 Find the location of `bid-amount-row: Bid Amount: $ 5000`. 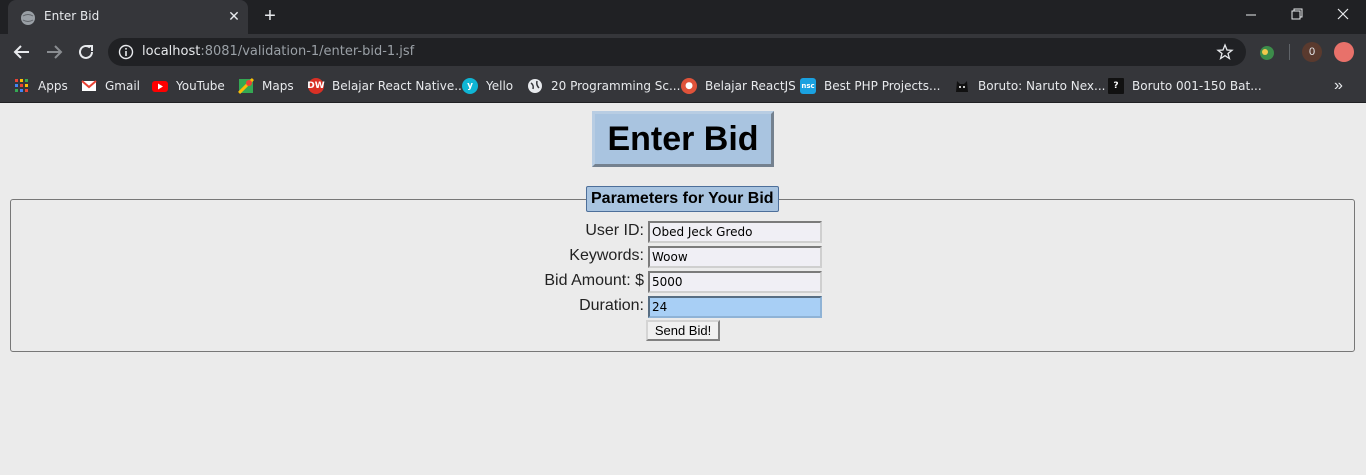

bid-amount-row: Bid Amount: $ 5000 is located at coordinates (683, 282).